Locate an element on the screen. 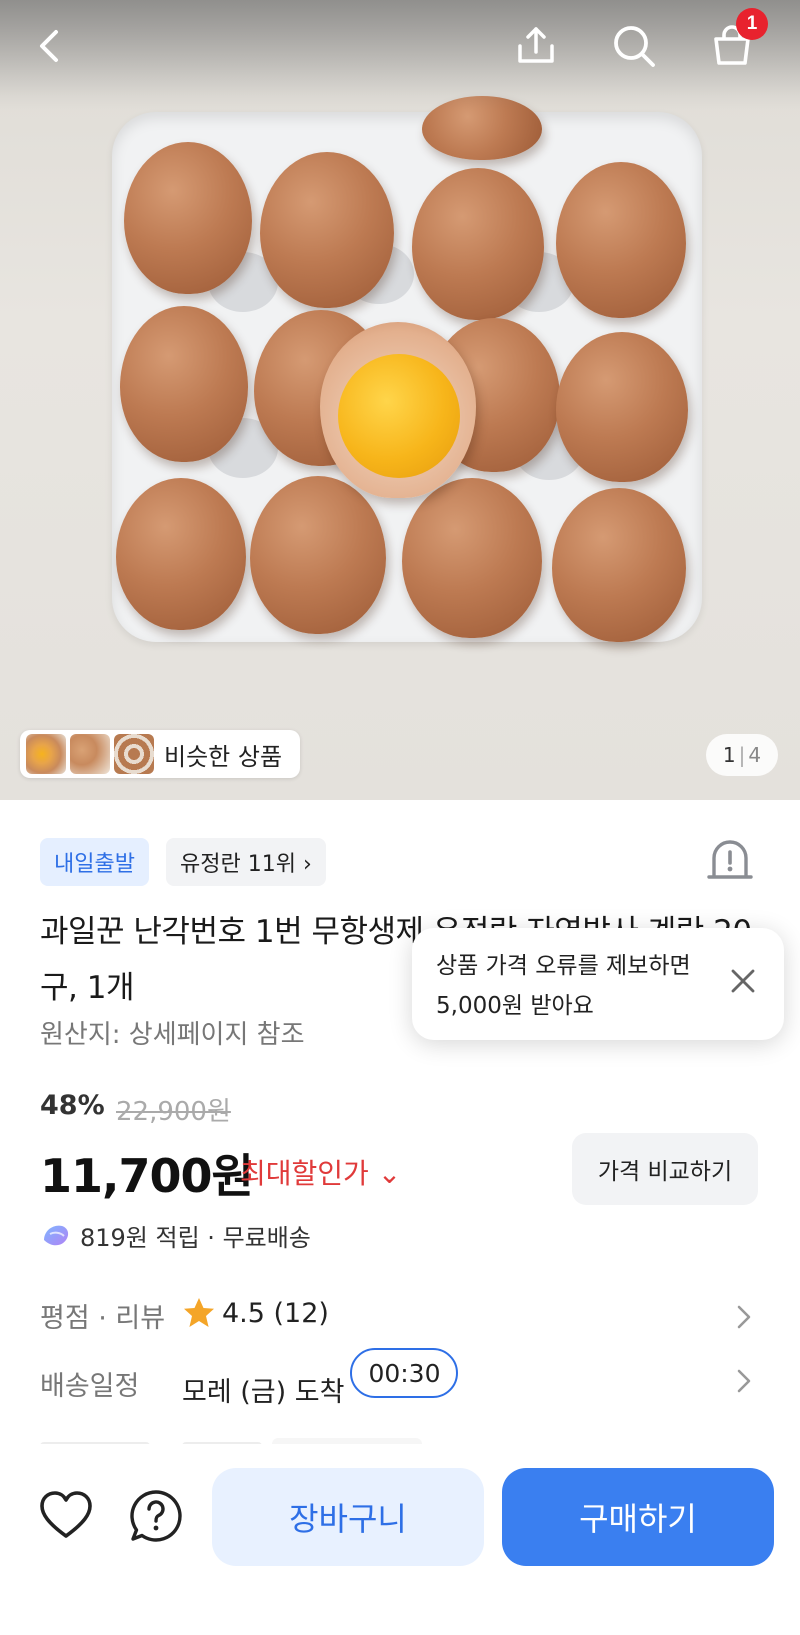  rating-value-row: 4.5 (12) is located at coordinates (255, 1313).